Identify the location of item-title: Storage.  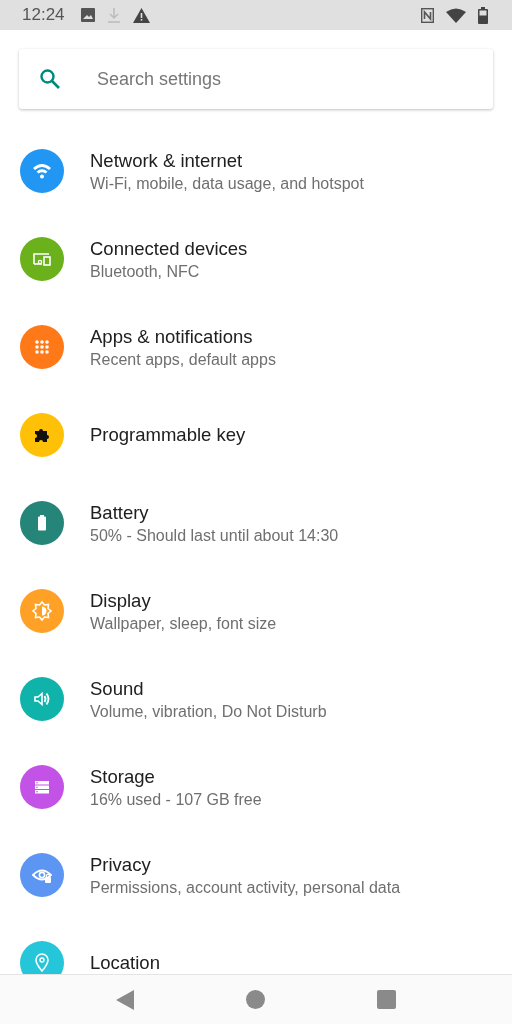
(176, 776).